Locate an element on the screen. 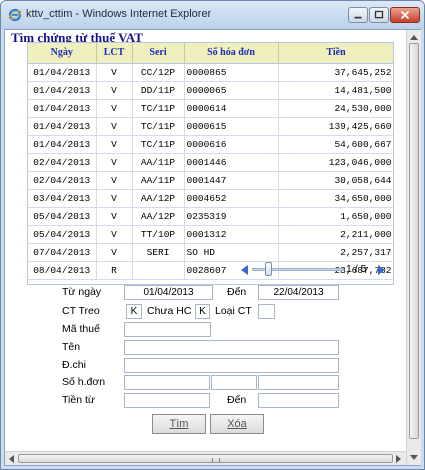 The image size is (425, 470). cell-amount: 30,058,644 is located at coordinates (335, 180).